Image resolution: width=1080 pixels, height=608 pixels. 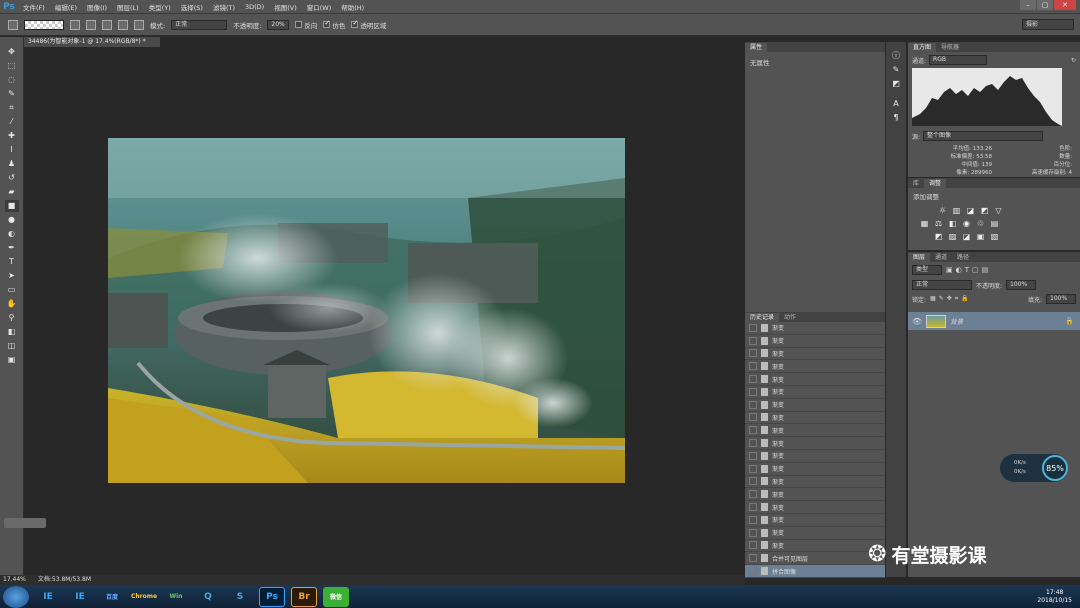 I want to click on tab-paths: 路径, so click(x=963, y=257).